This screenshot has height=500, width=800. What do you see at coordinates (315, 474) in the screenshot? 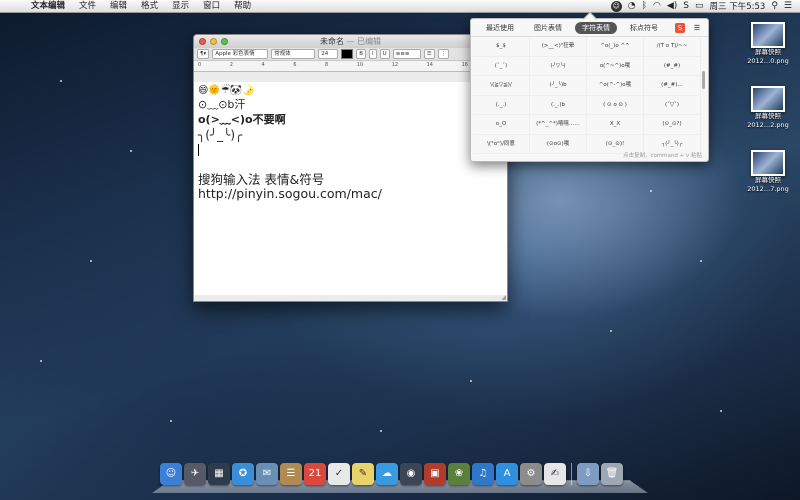
I see `calendar-app-icon: 21` at bounding box center [315, 474].